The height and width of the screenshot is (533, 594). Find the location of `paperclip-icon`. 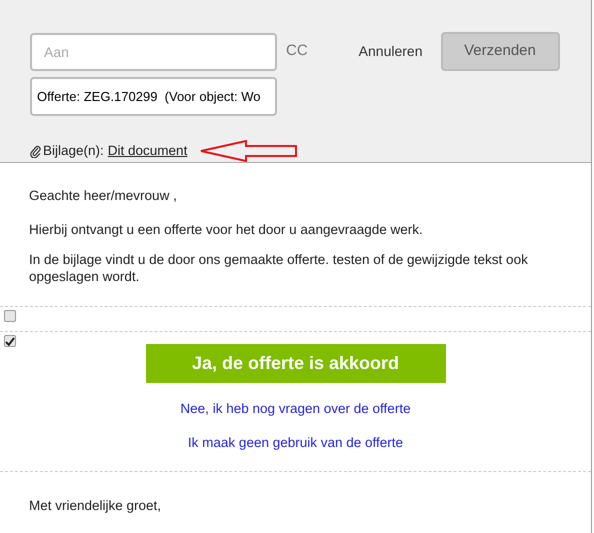

paperclip-icon is located at coordinates (35, 151).